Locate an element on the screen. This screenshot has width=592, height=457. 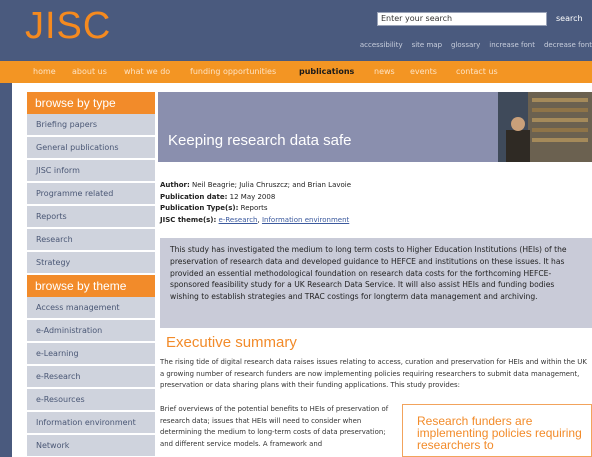
executive-summary-heading: Executive summary is located at coordinates (231, 342).